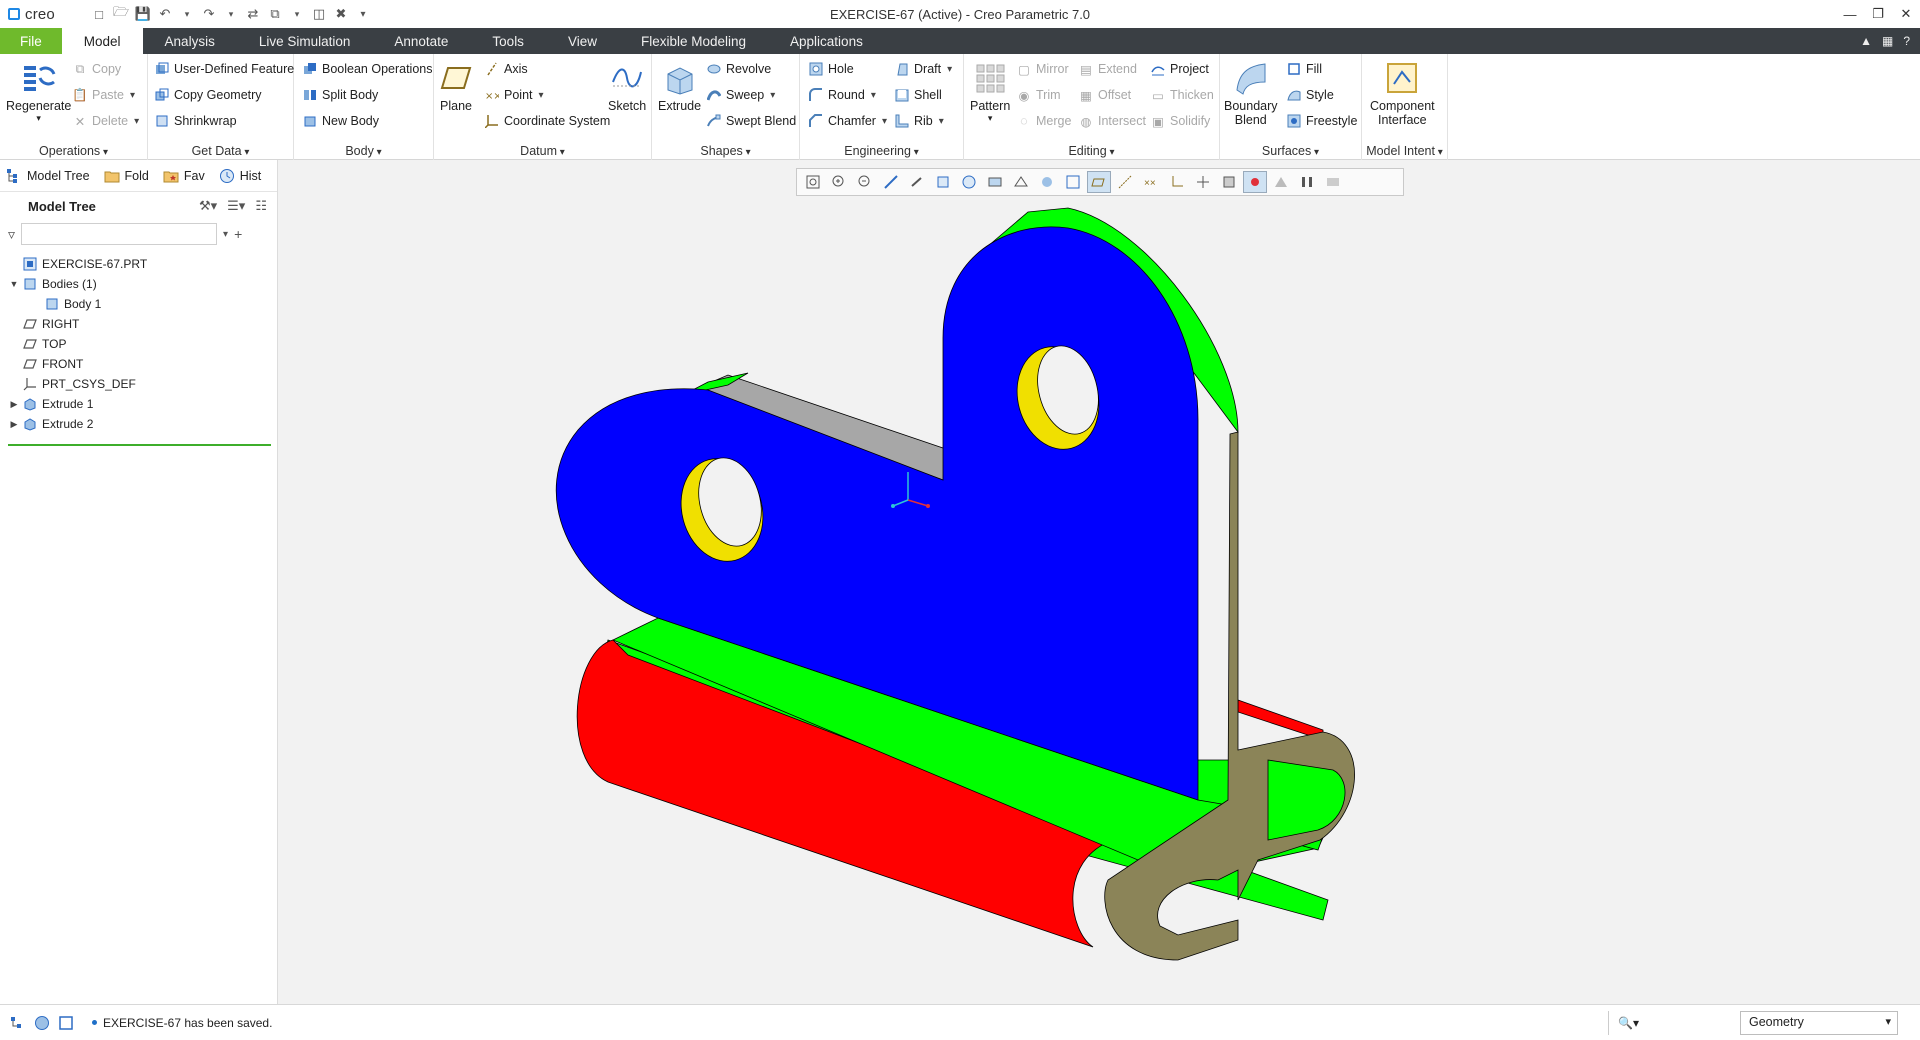  Describe the element at coordinates (1182, 95) in the screenshot. I see `thicken-button: ▭ Thicken` at that location.